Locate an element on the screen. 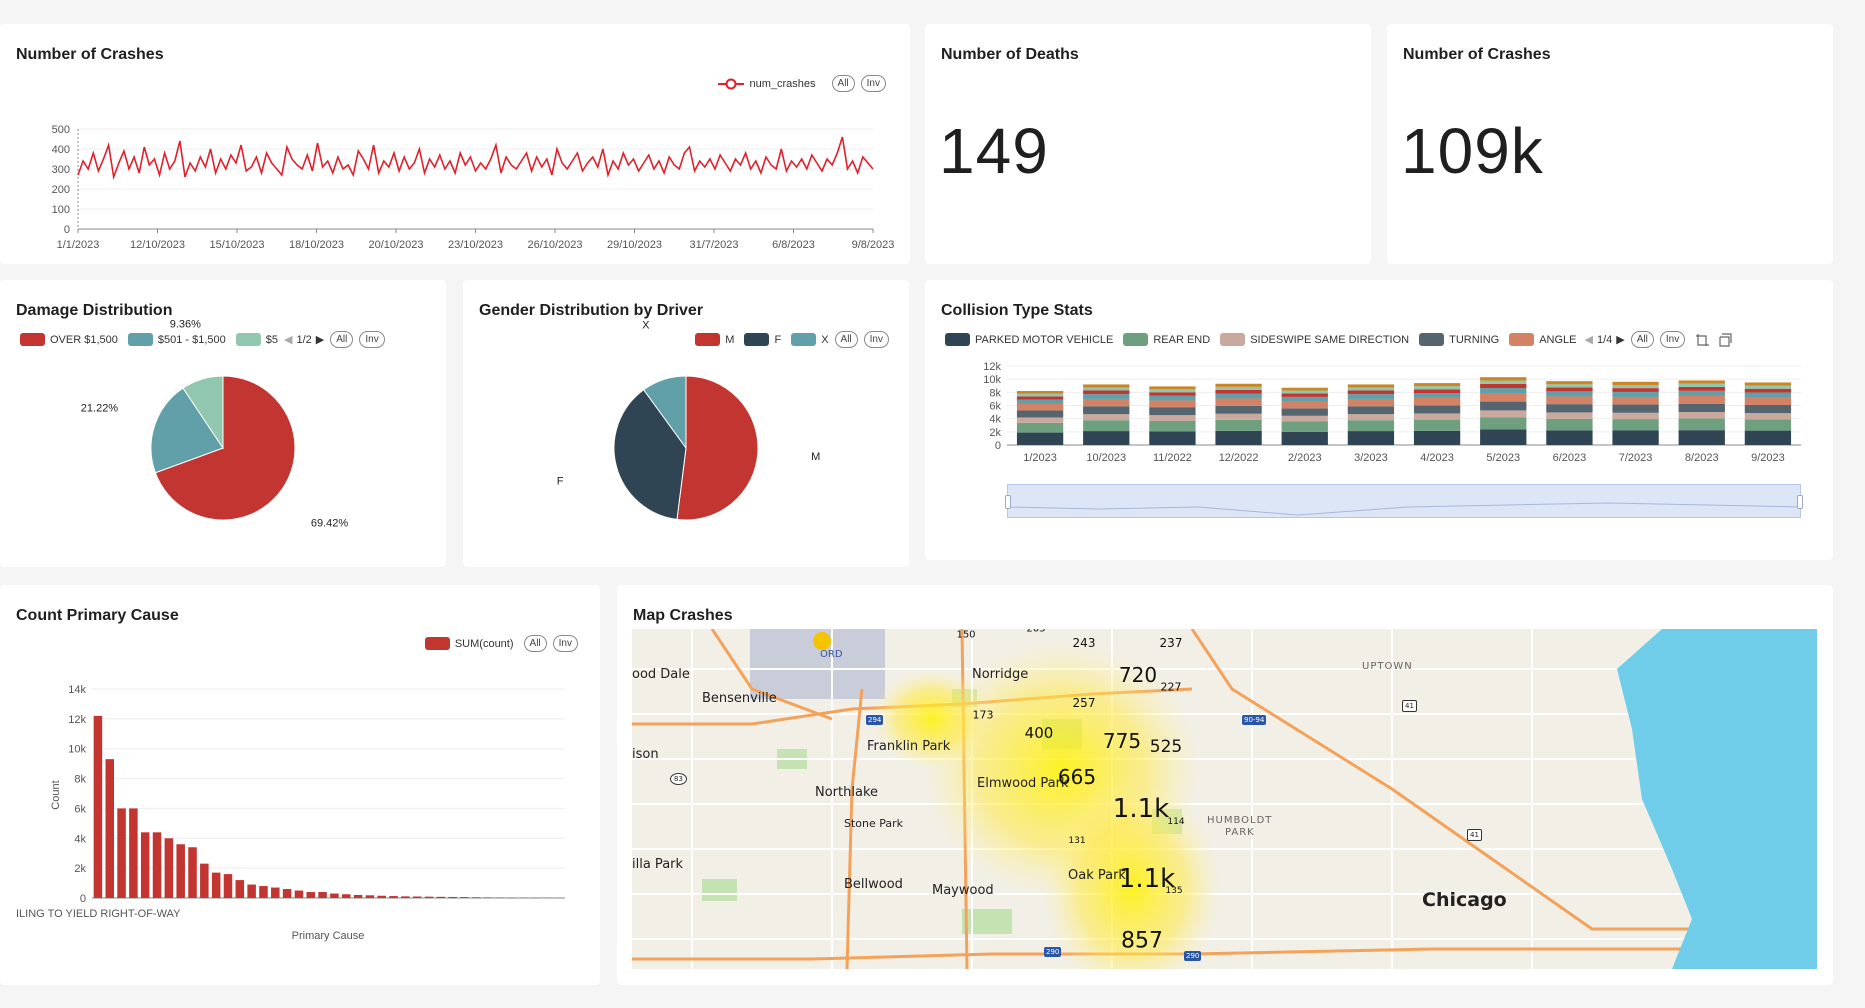  x-tick-label: 11/2022 is located at coordinates (1172, 458).